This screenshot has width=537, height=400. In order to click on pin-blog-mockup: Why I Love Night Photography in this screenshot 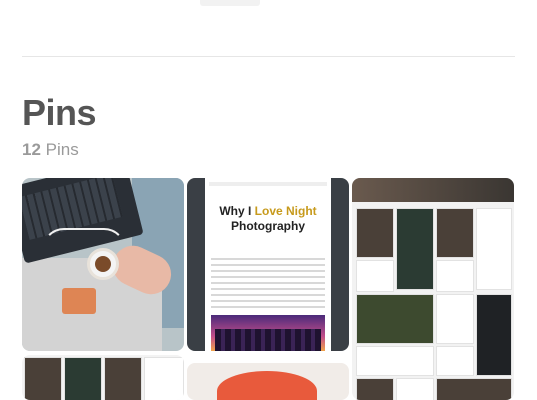, I will do `click(268, 264)`.